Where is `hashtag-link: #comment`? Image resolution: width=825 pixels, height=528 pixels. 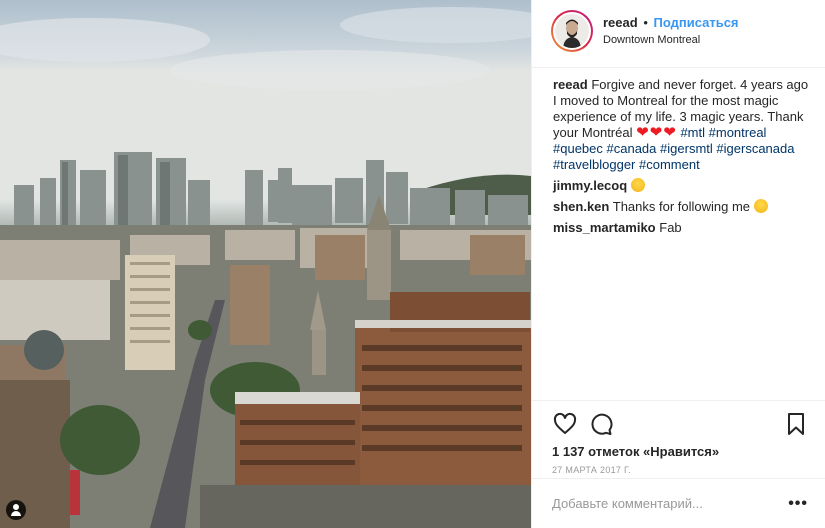
hashtag-link: #comment is located at coordinates (669, 164).